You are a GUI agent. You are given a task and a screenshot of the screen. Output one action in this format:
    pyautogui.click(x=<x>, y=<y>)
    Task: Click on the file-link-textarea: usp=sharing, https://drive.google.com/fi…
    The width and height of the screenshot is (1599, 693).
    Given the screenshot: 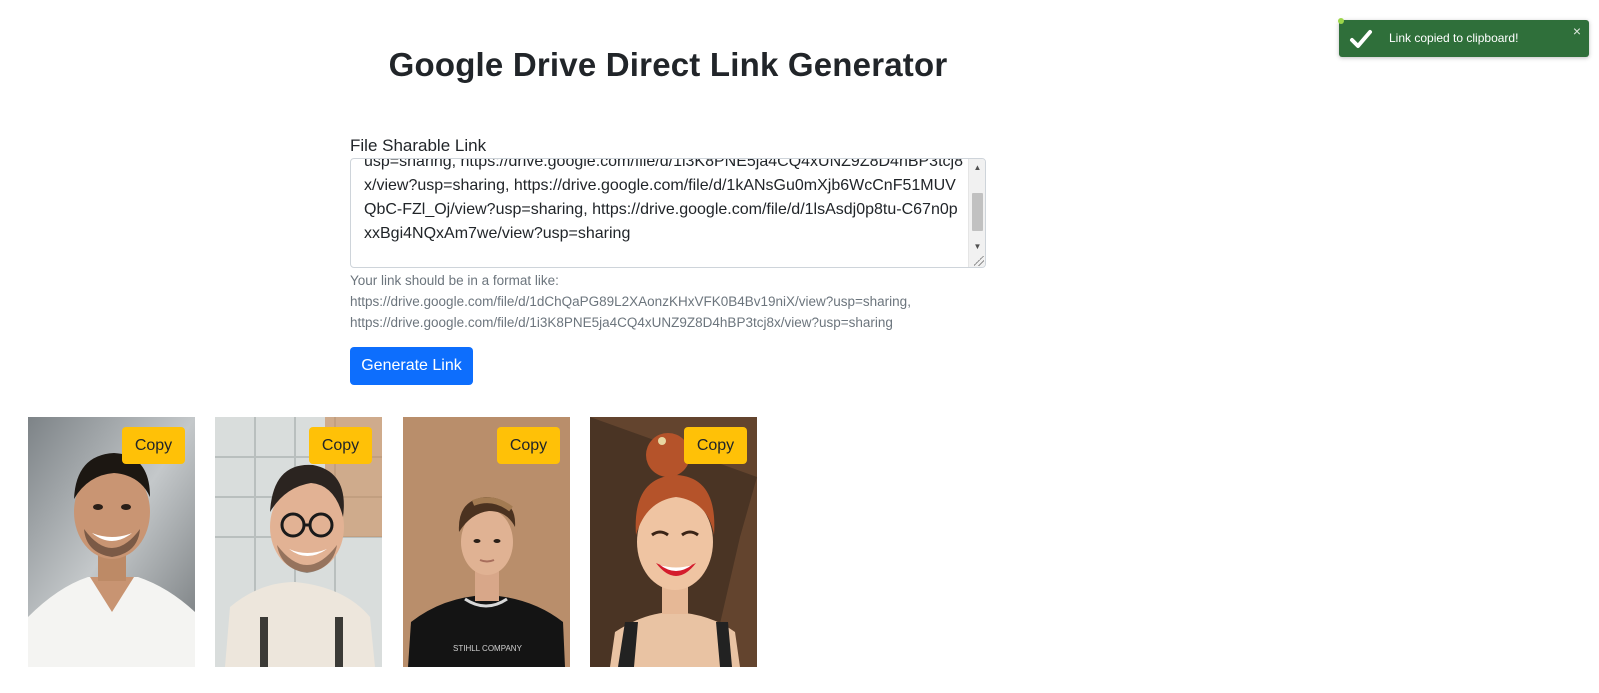 What is the action you would take?
    pyautogui.click(x=668, y=213)
    